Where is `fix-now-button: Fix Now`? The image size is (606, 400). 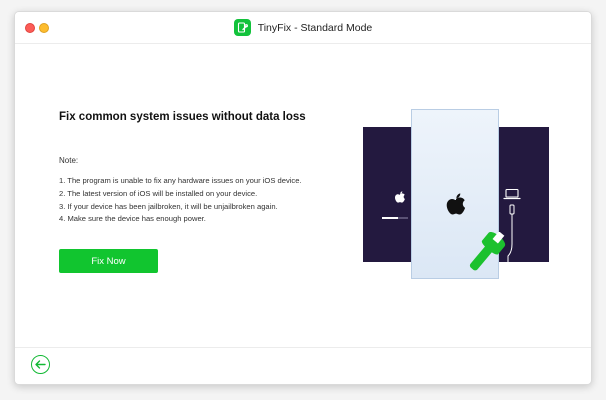 fix-now-button: Fix Now is located at coordinates (108, 261).